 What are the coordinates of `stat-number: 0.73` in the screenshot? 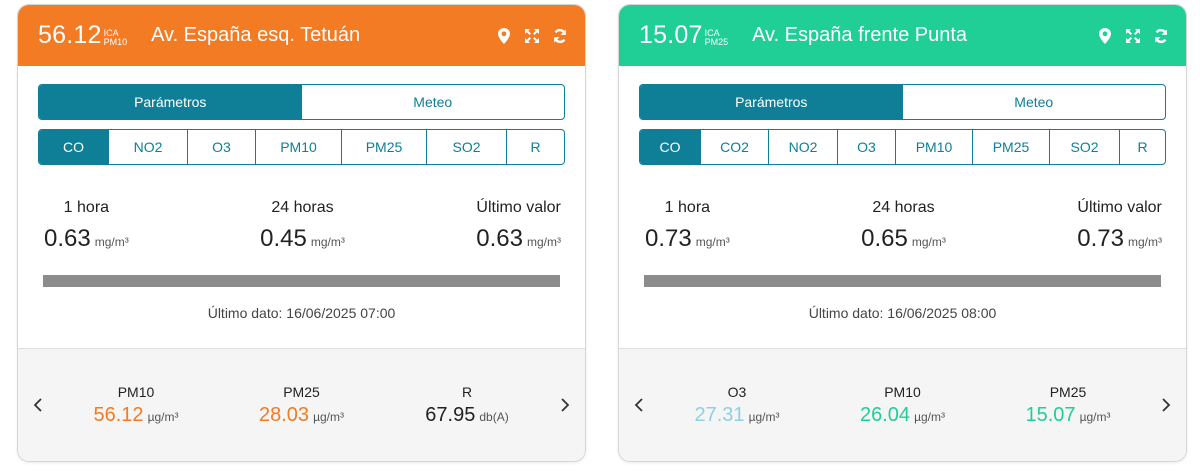 It's located at (1100, 238).